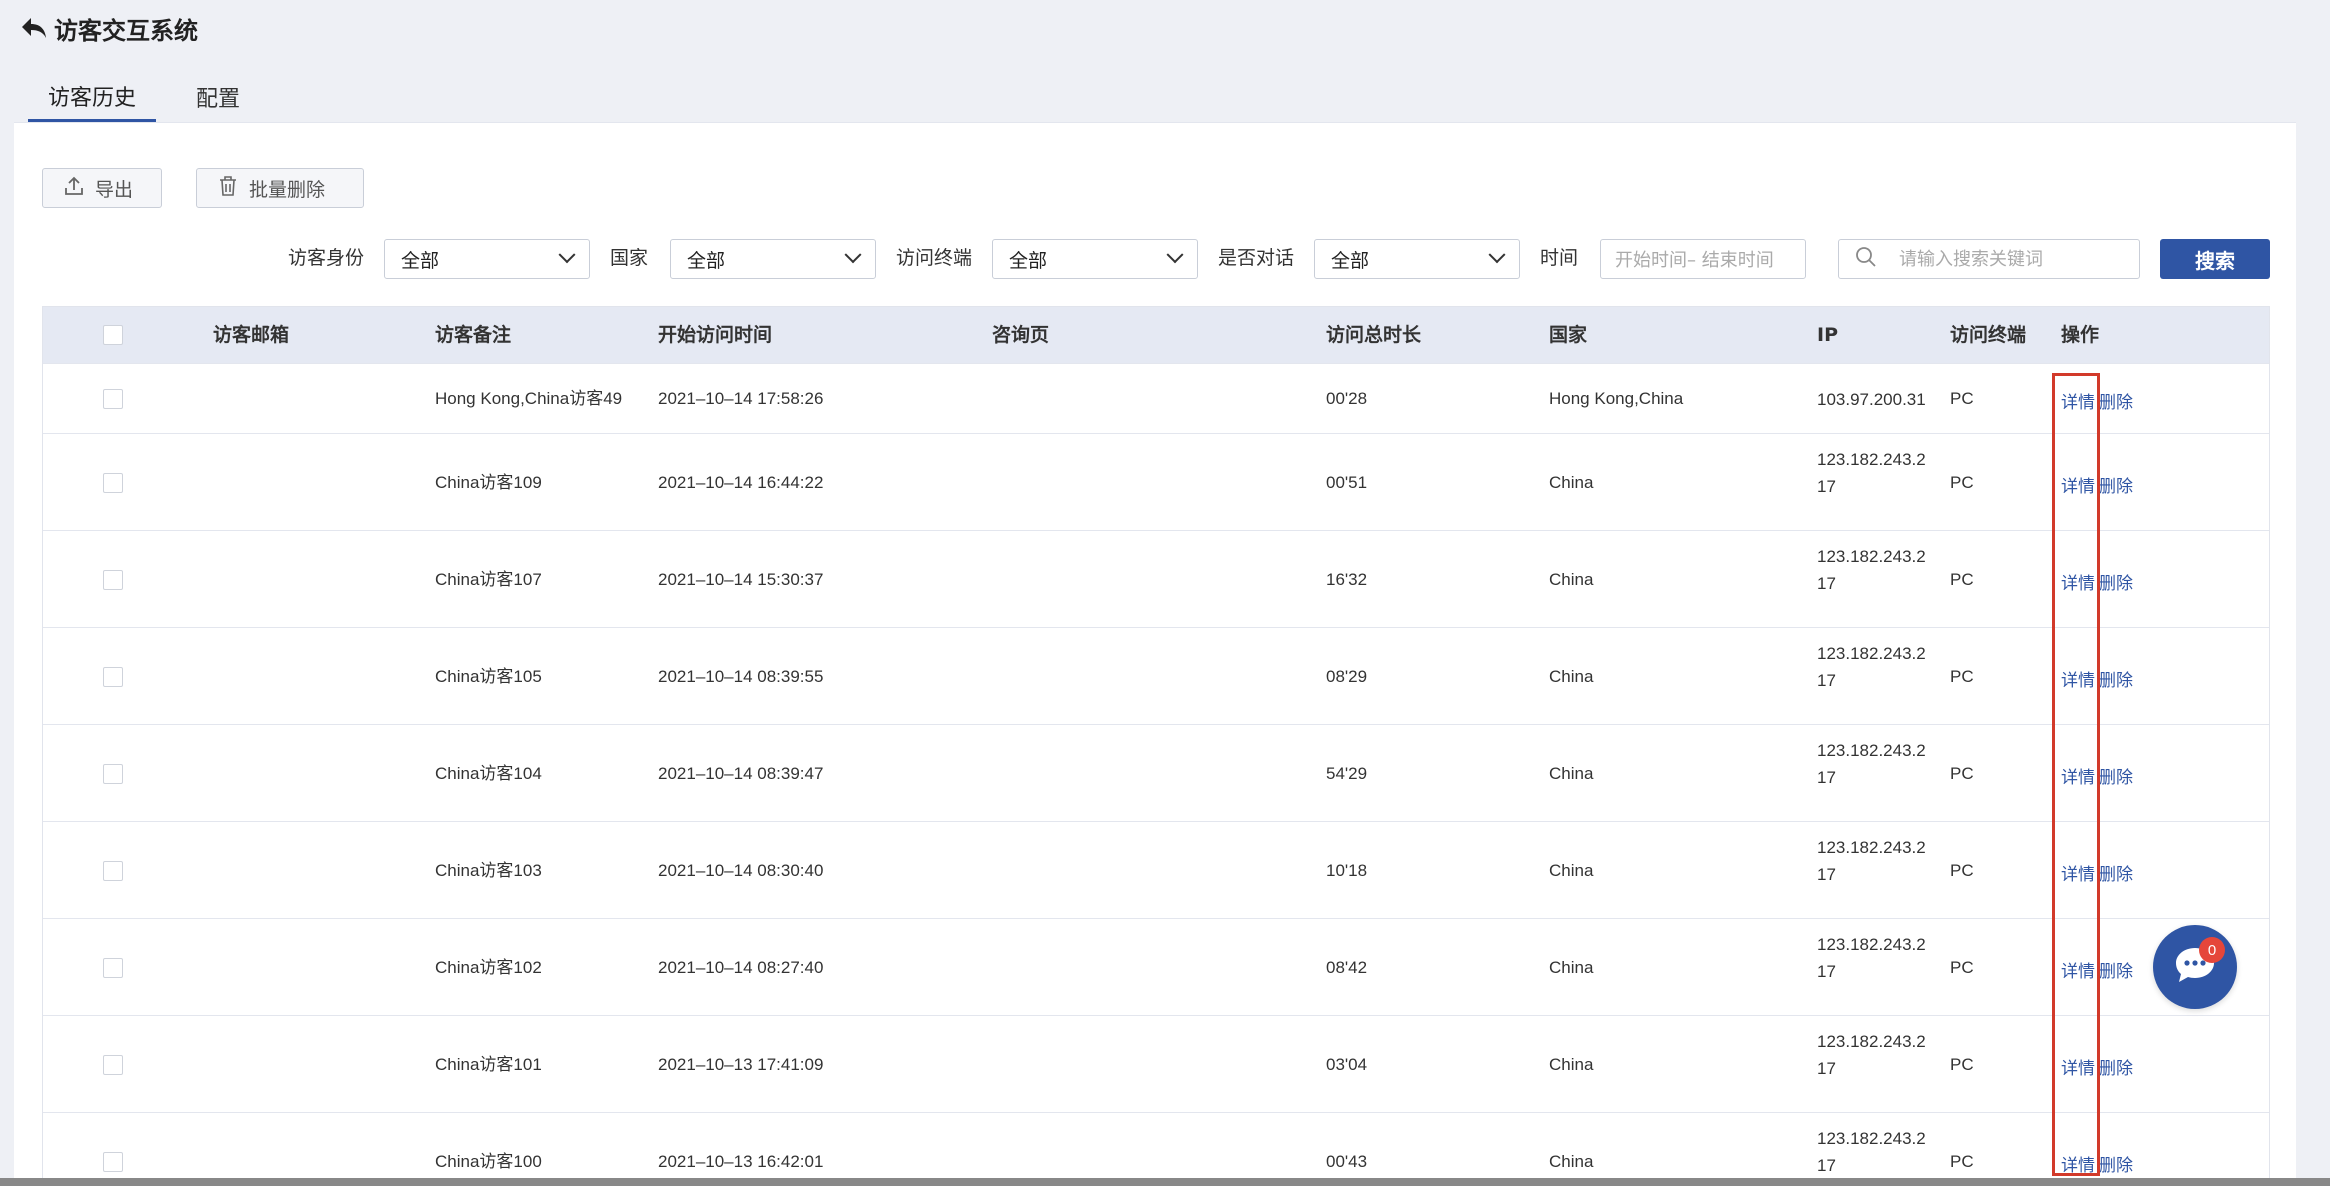  Describe the element at coordinates (251, 335) in the screenshot. I see `header-email: 访客邮箱` at that location.